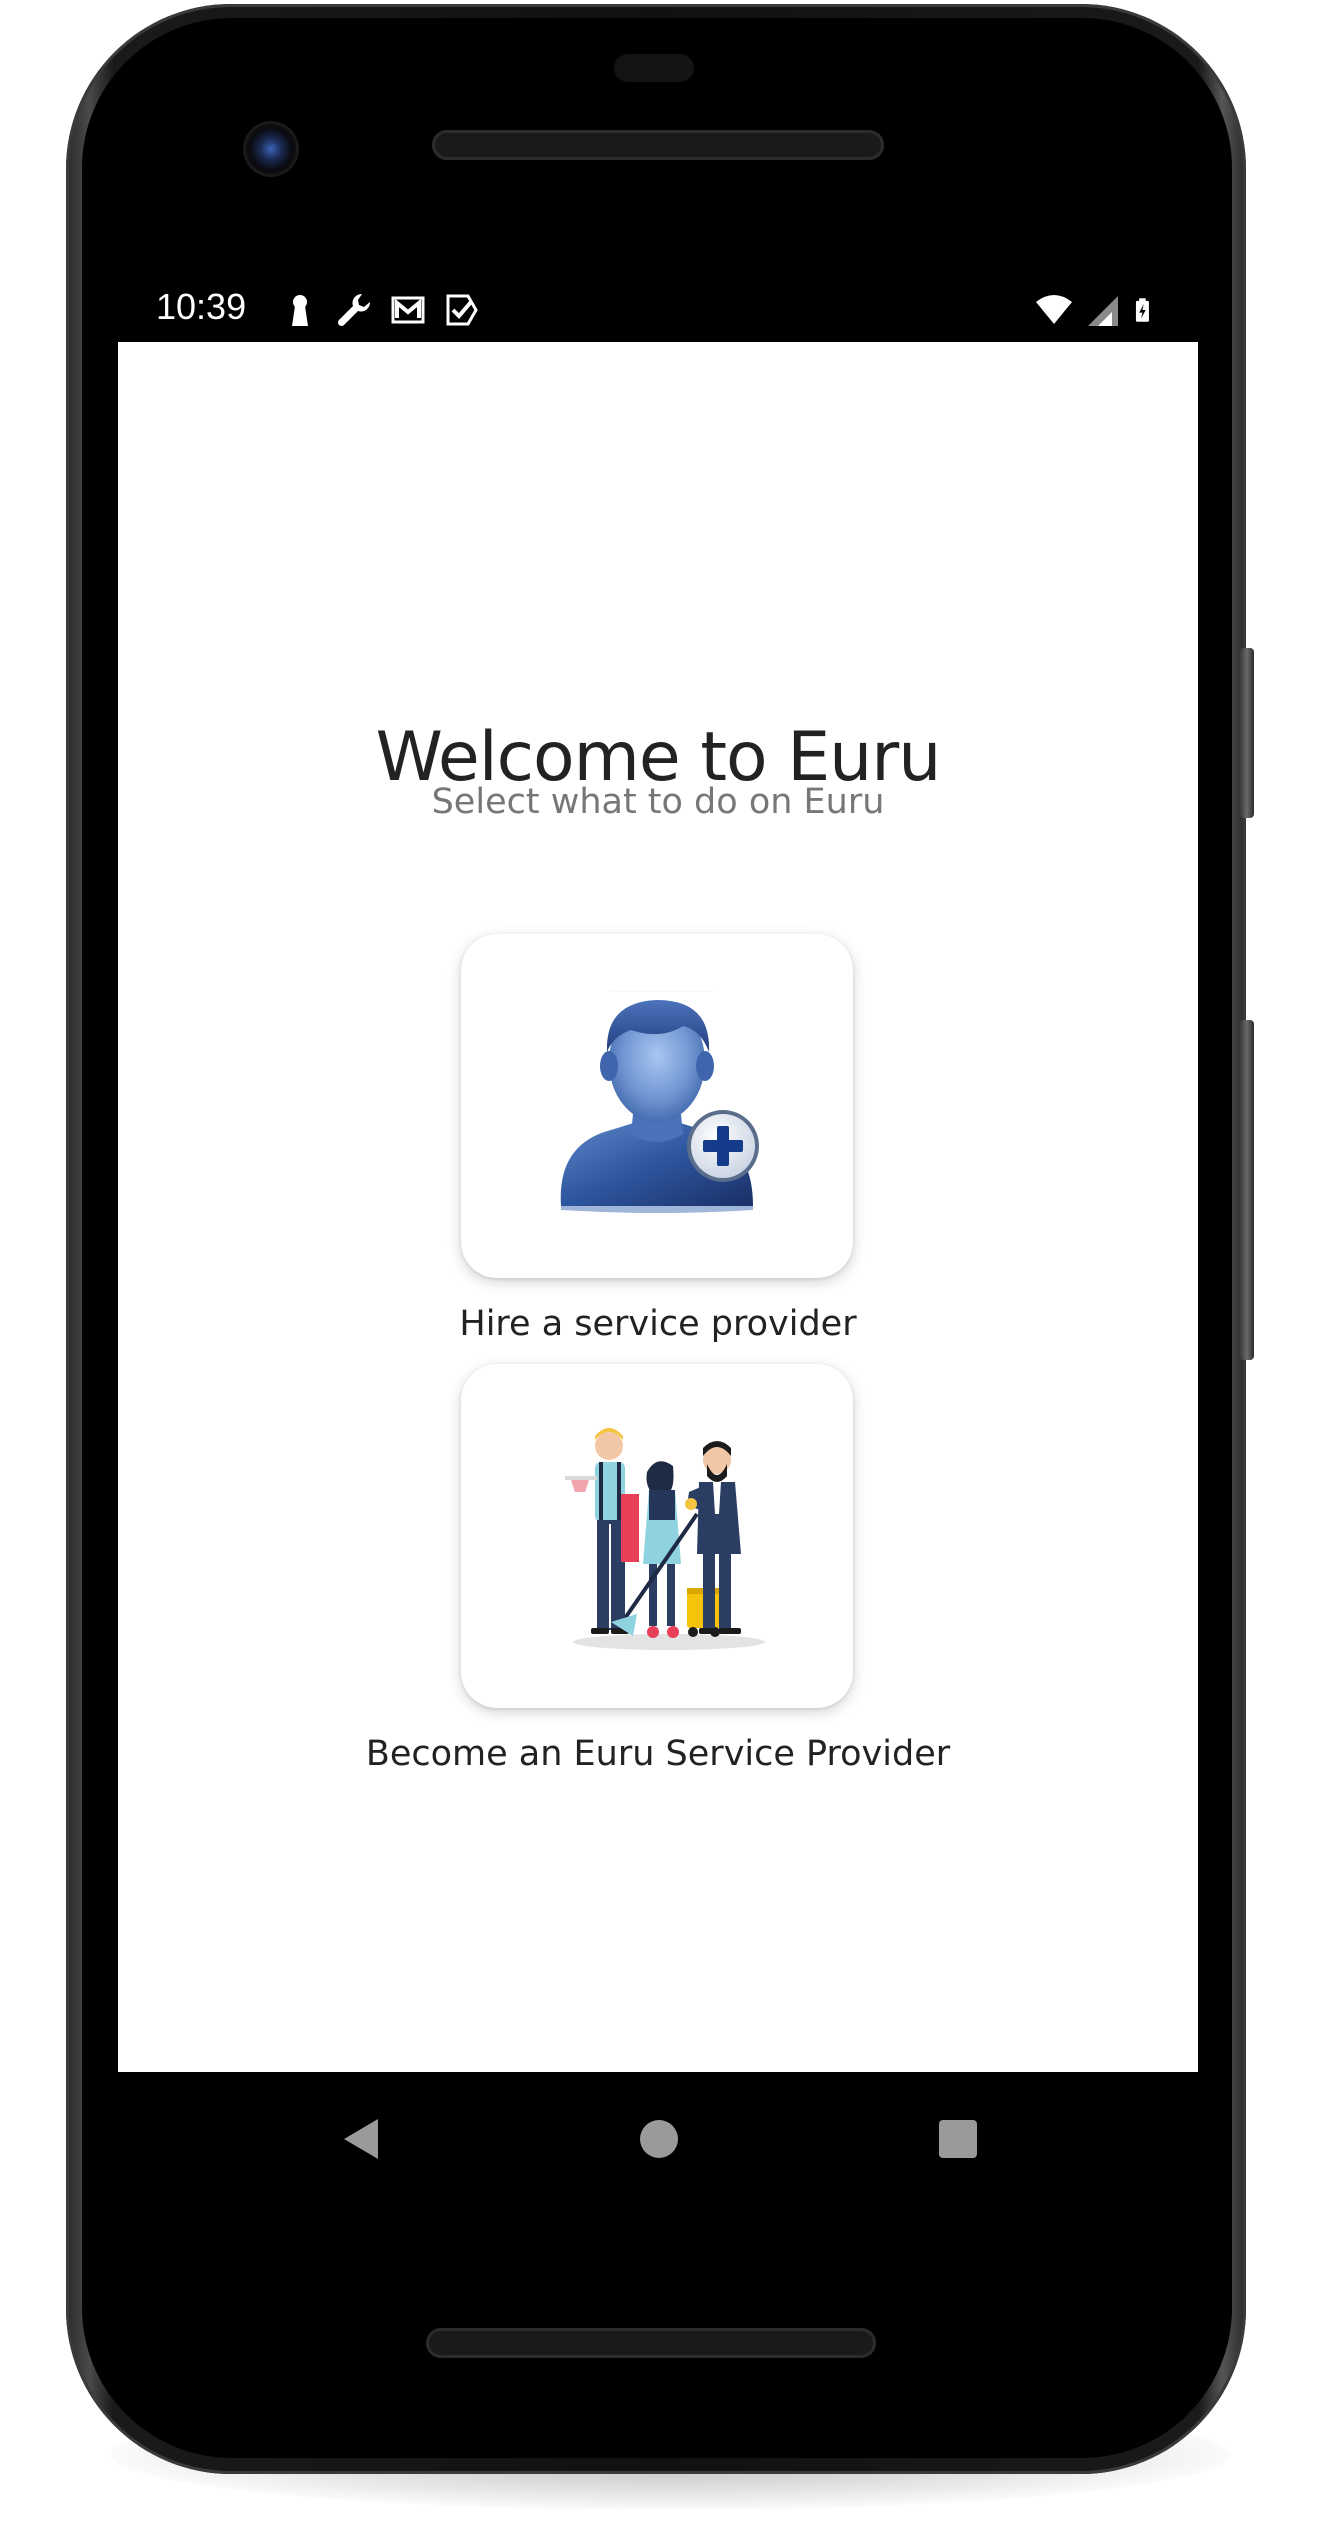 The width and height of the screenshot is (1330, 2532). What do you see at coordinates (300, 310) in the screenshot?
I see `keyhole-icon` at bounding box center [300, 310].